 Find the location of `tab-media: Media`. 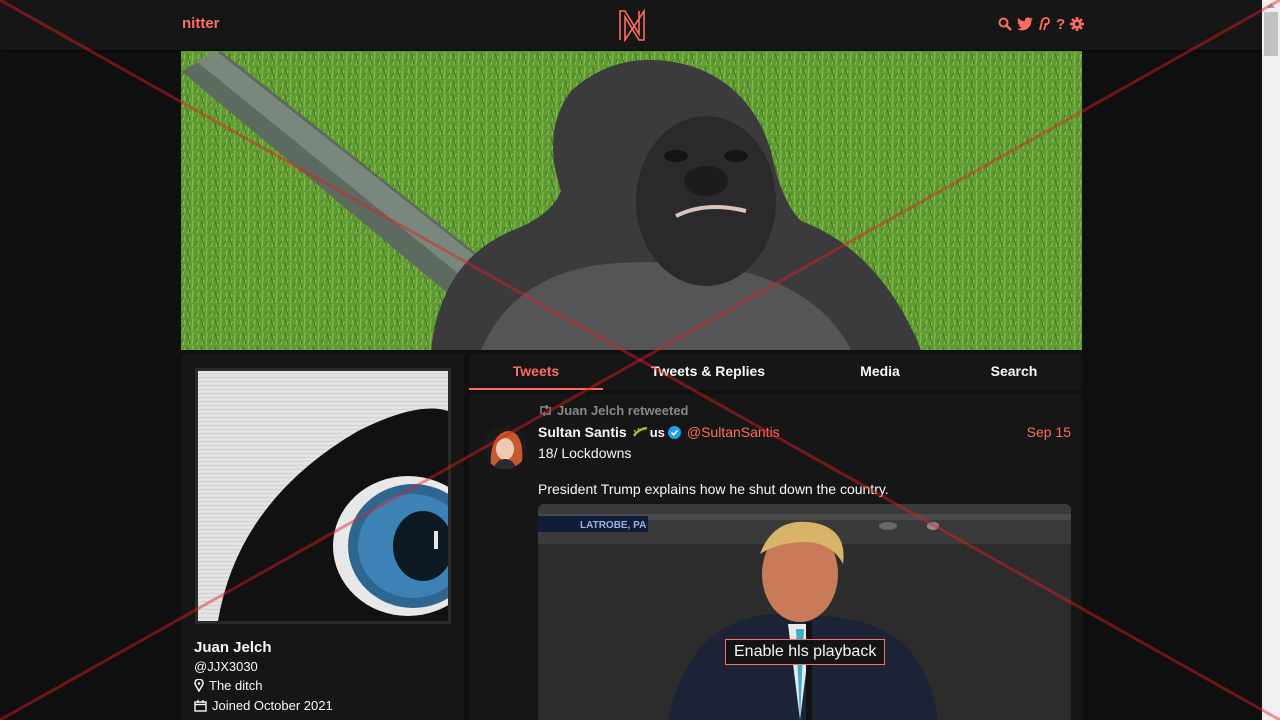

tab-media: Media is located at coordinates (880, 372).